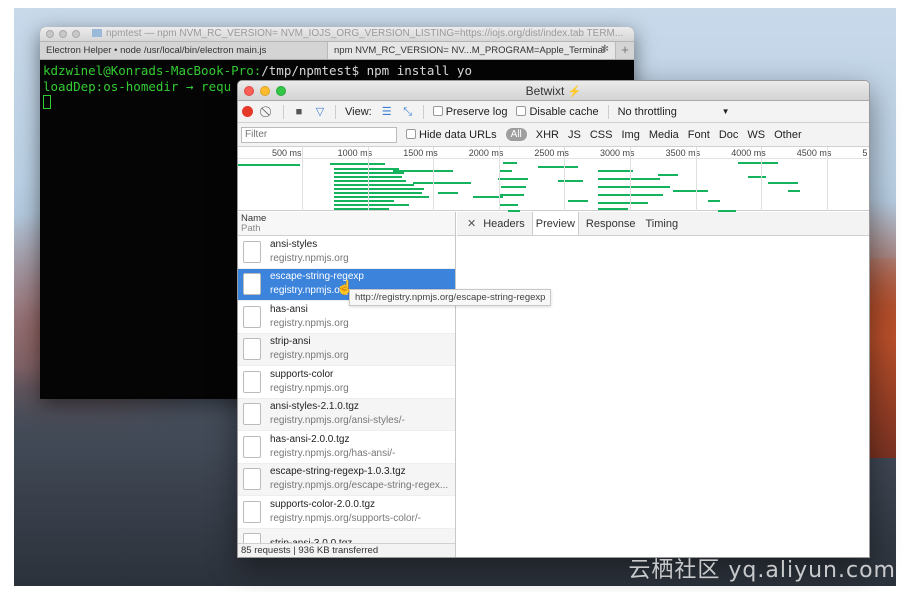 This screenshot has height=592, width=910. I want to click on filter-icon: ▽, so click(320, 112).